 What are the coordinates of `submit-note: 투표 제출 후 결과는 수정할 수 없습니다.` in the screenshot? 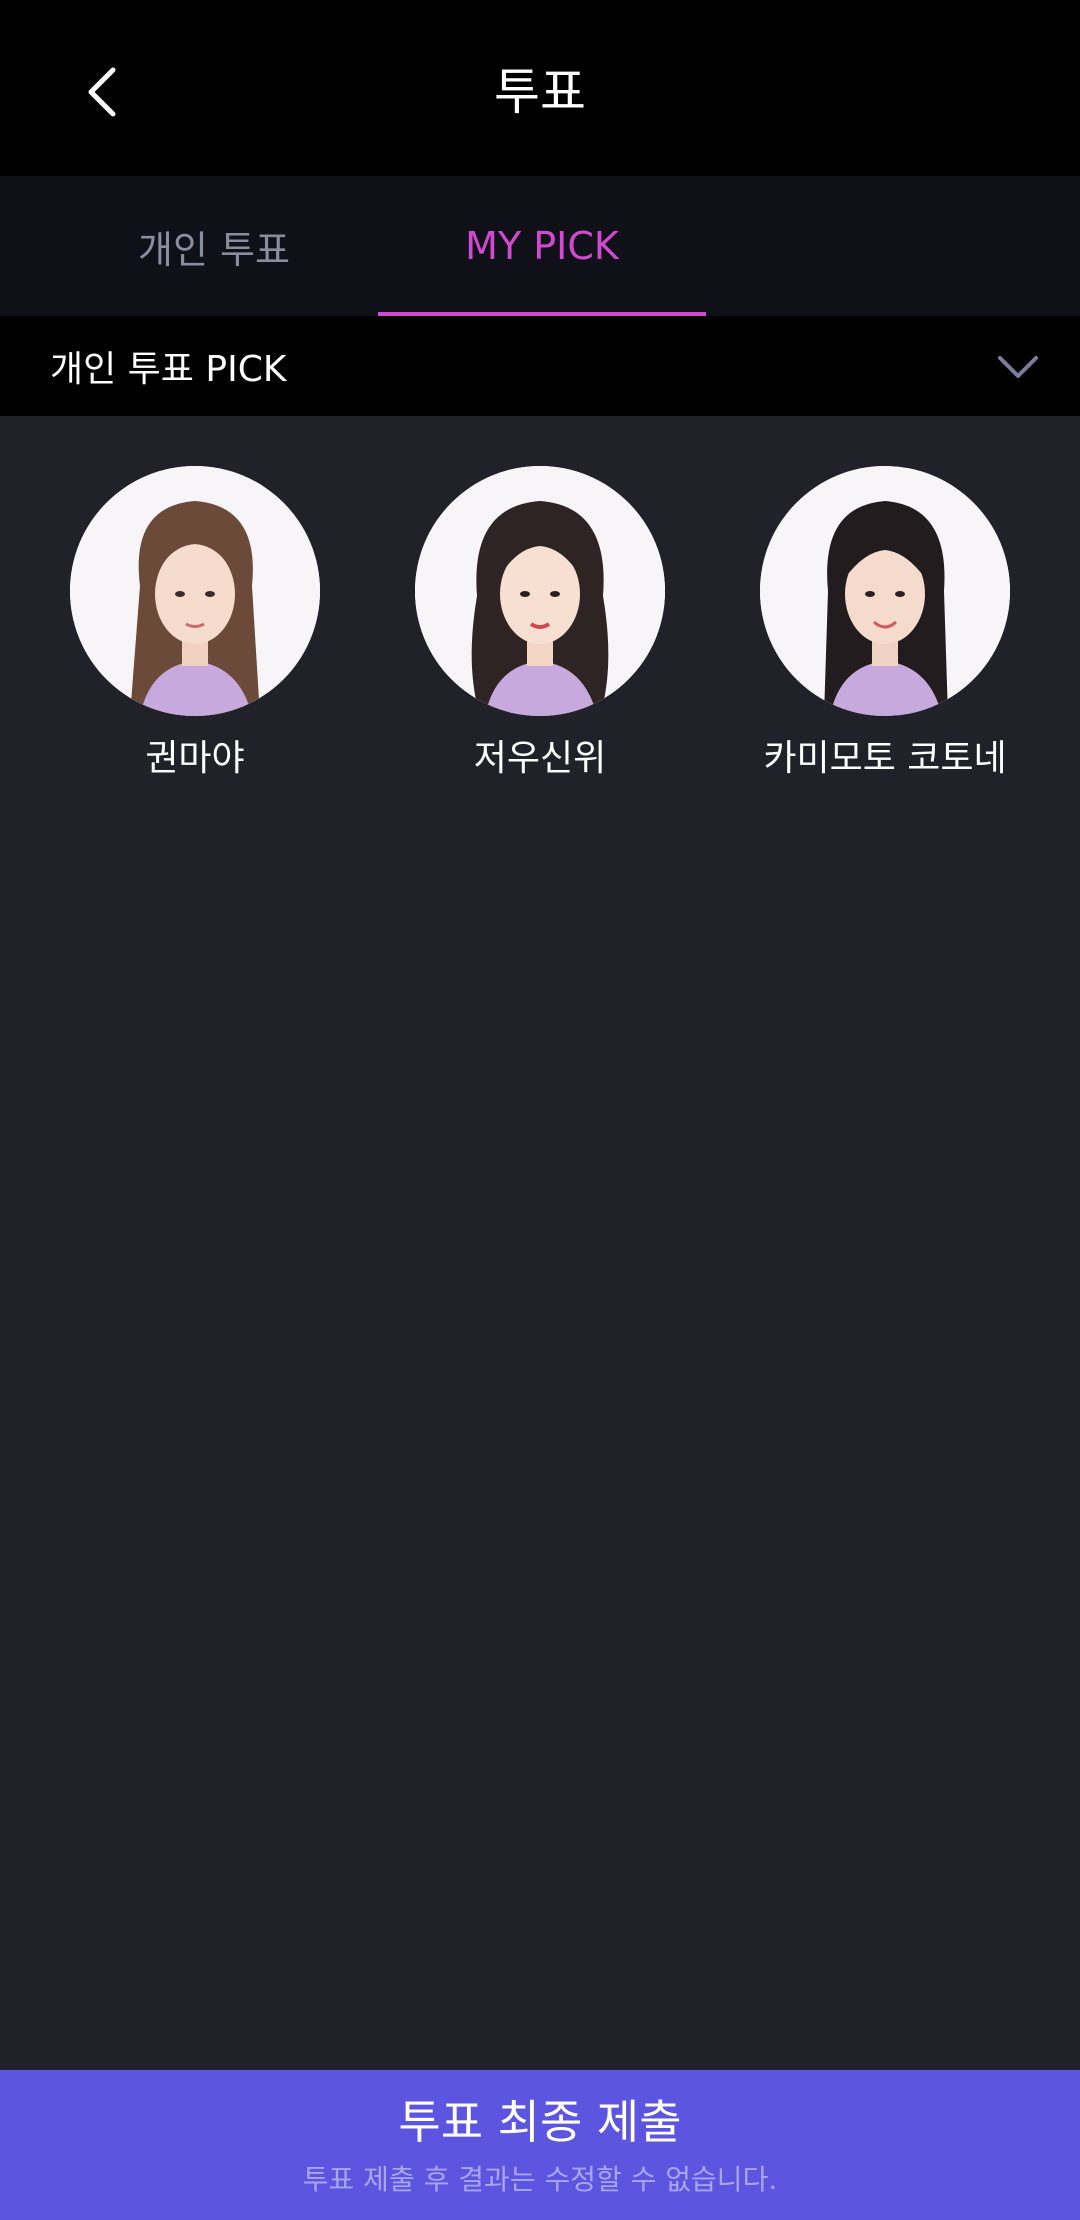 It's located at (540, 2179).